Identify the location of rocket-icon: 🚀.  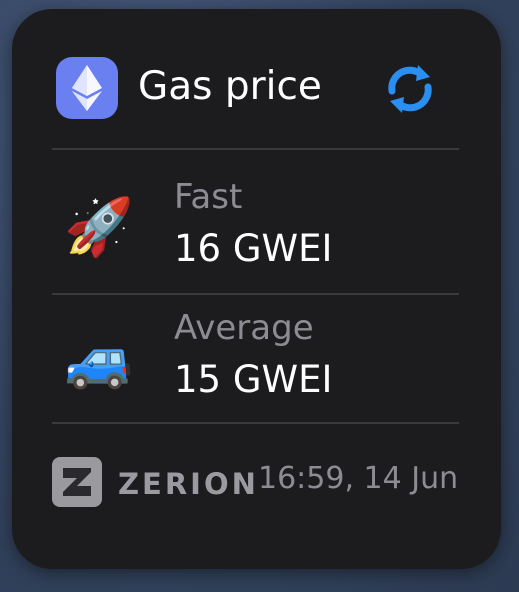
(99, 227).